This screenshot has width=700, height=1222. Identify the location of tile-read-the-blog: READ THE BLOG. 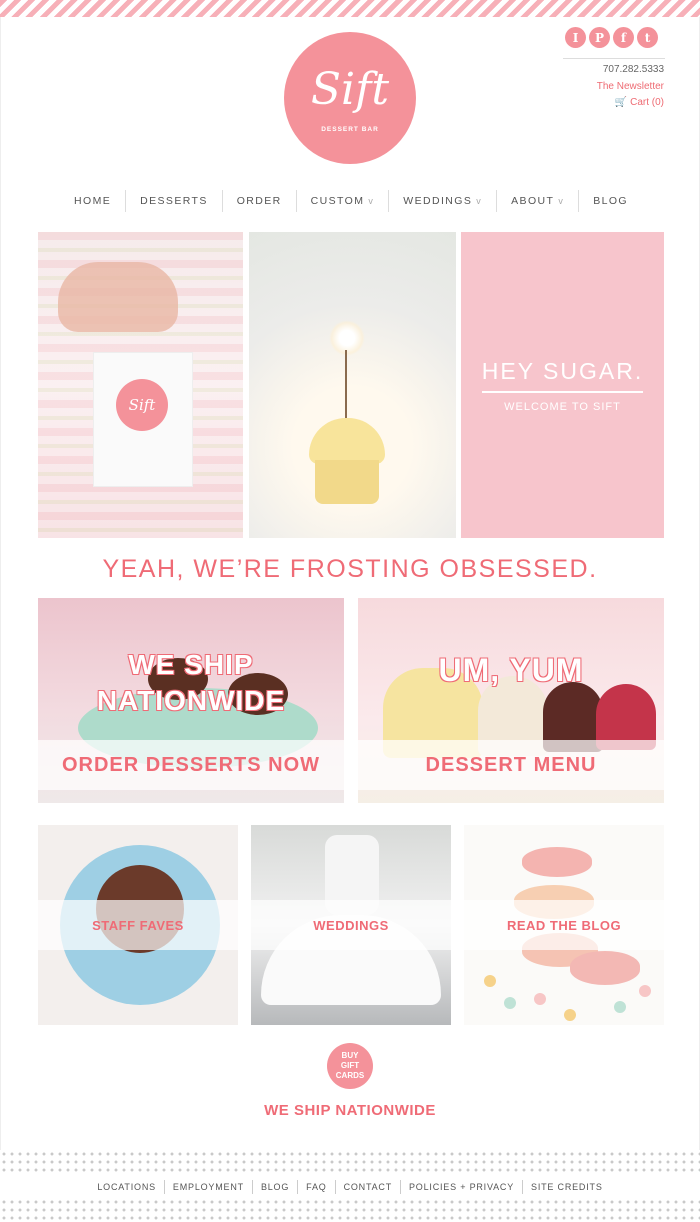
(564, 925).